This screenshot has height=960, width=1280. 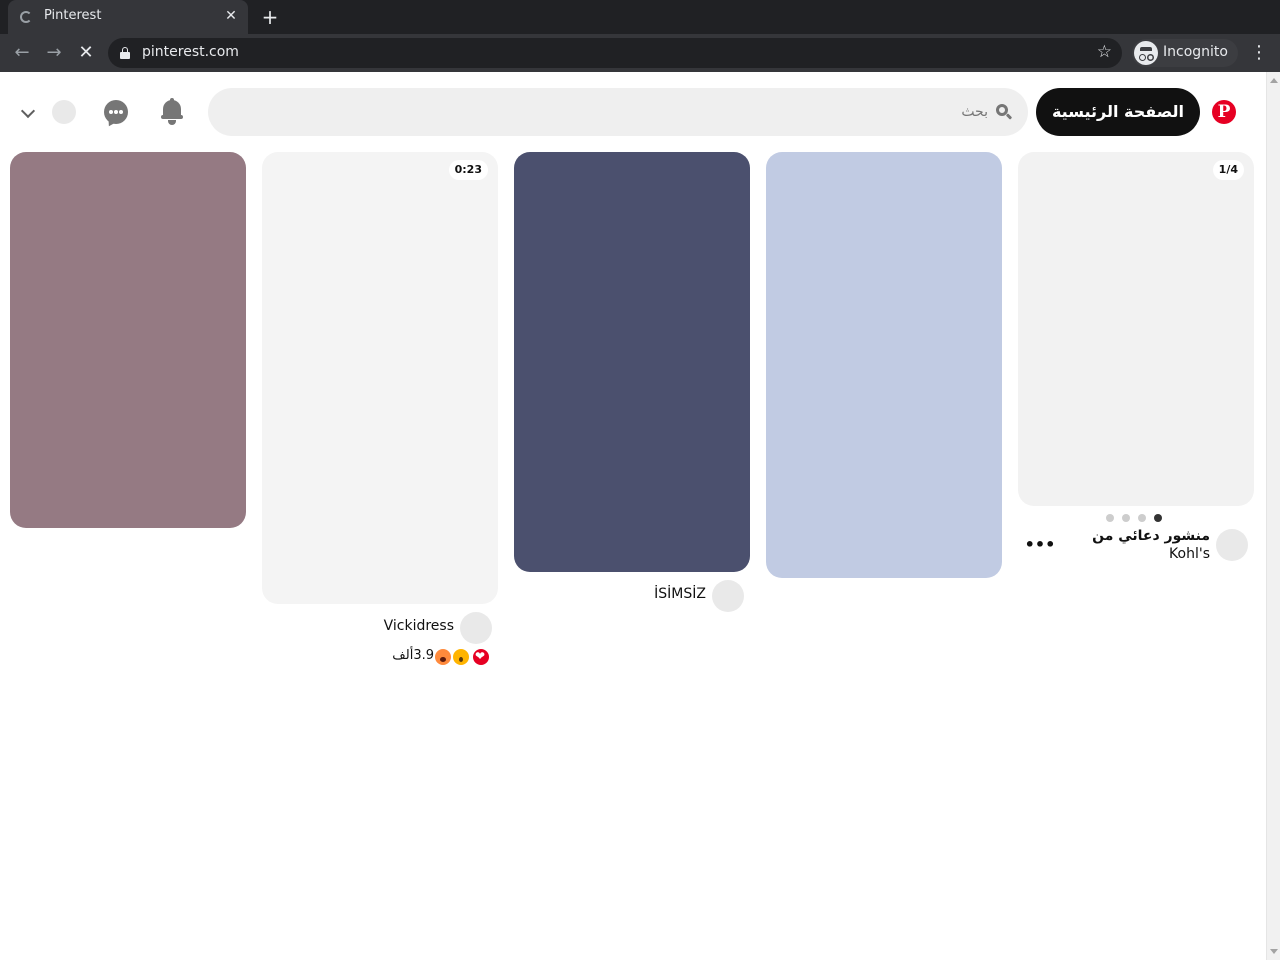 I want to click on search-bar, so click(x=618, y=112).